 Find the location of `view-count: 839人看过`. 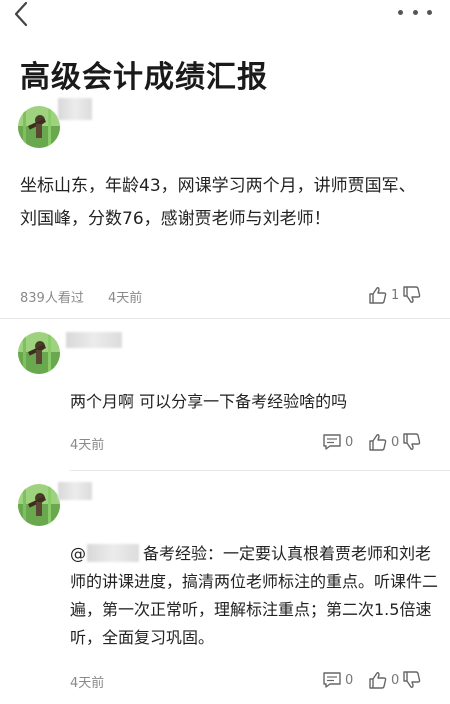

view-count: 839人看过 is located at coordinates (52, 298).